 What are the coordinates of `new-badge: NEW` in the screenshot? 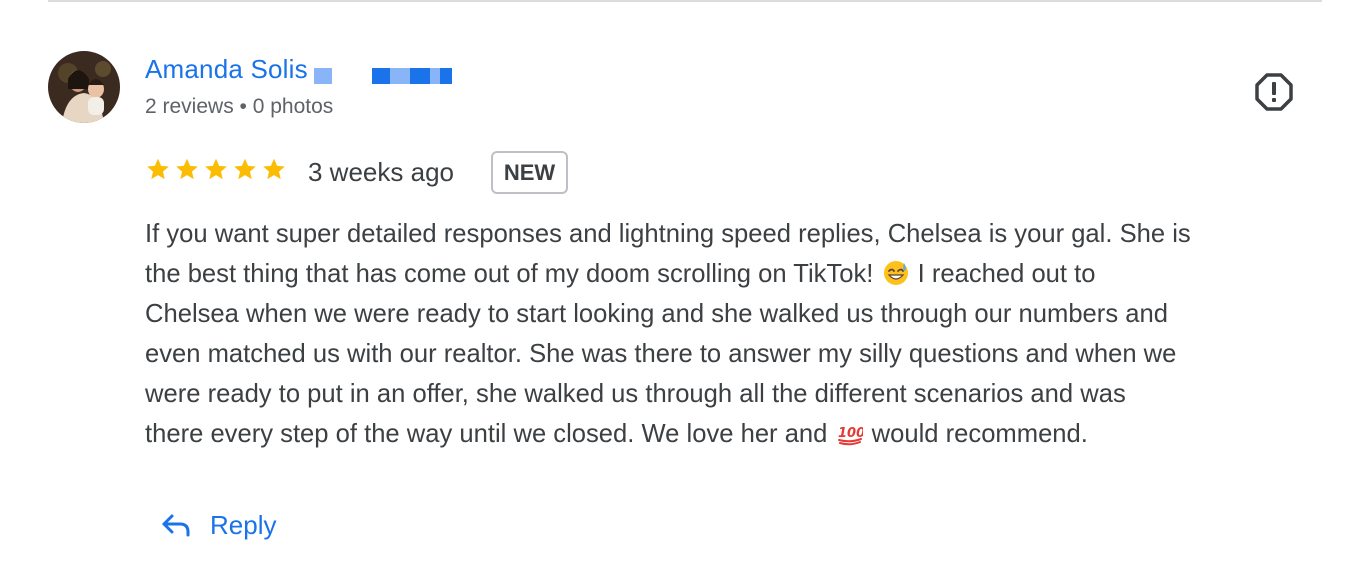 It's located at (529, 172).